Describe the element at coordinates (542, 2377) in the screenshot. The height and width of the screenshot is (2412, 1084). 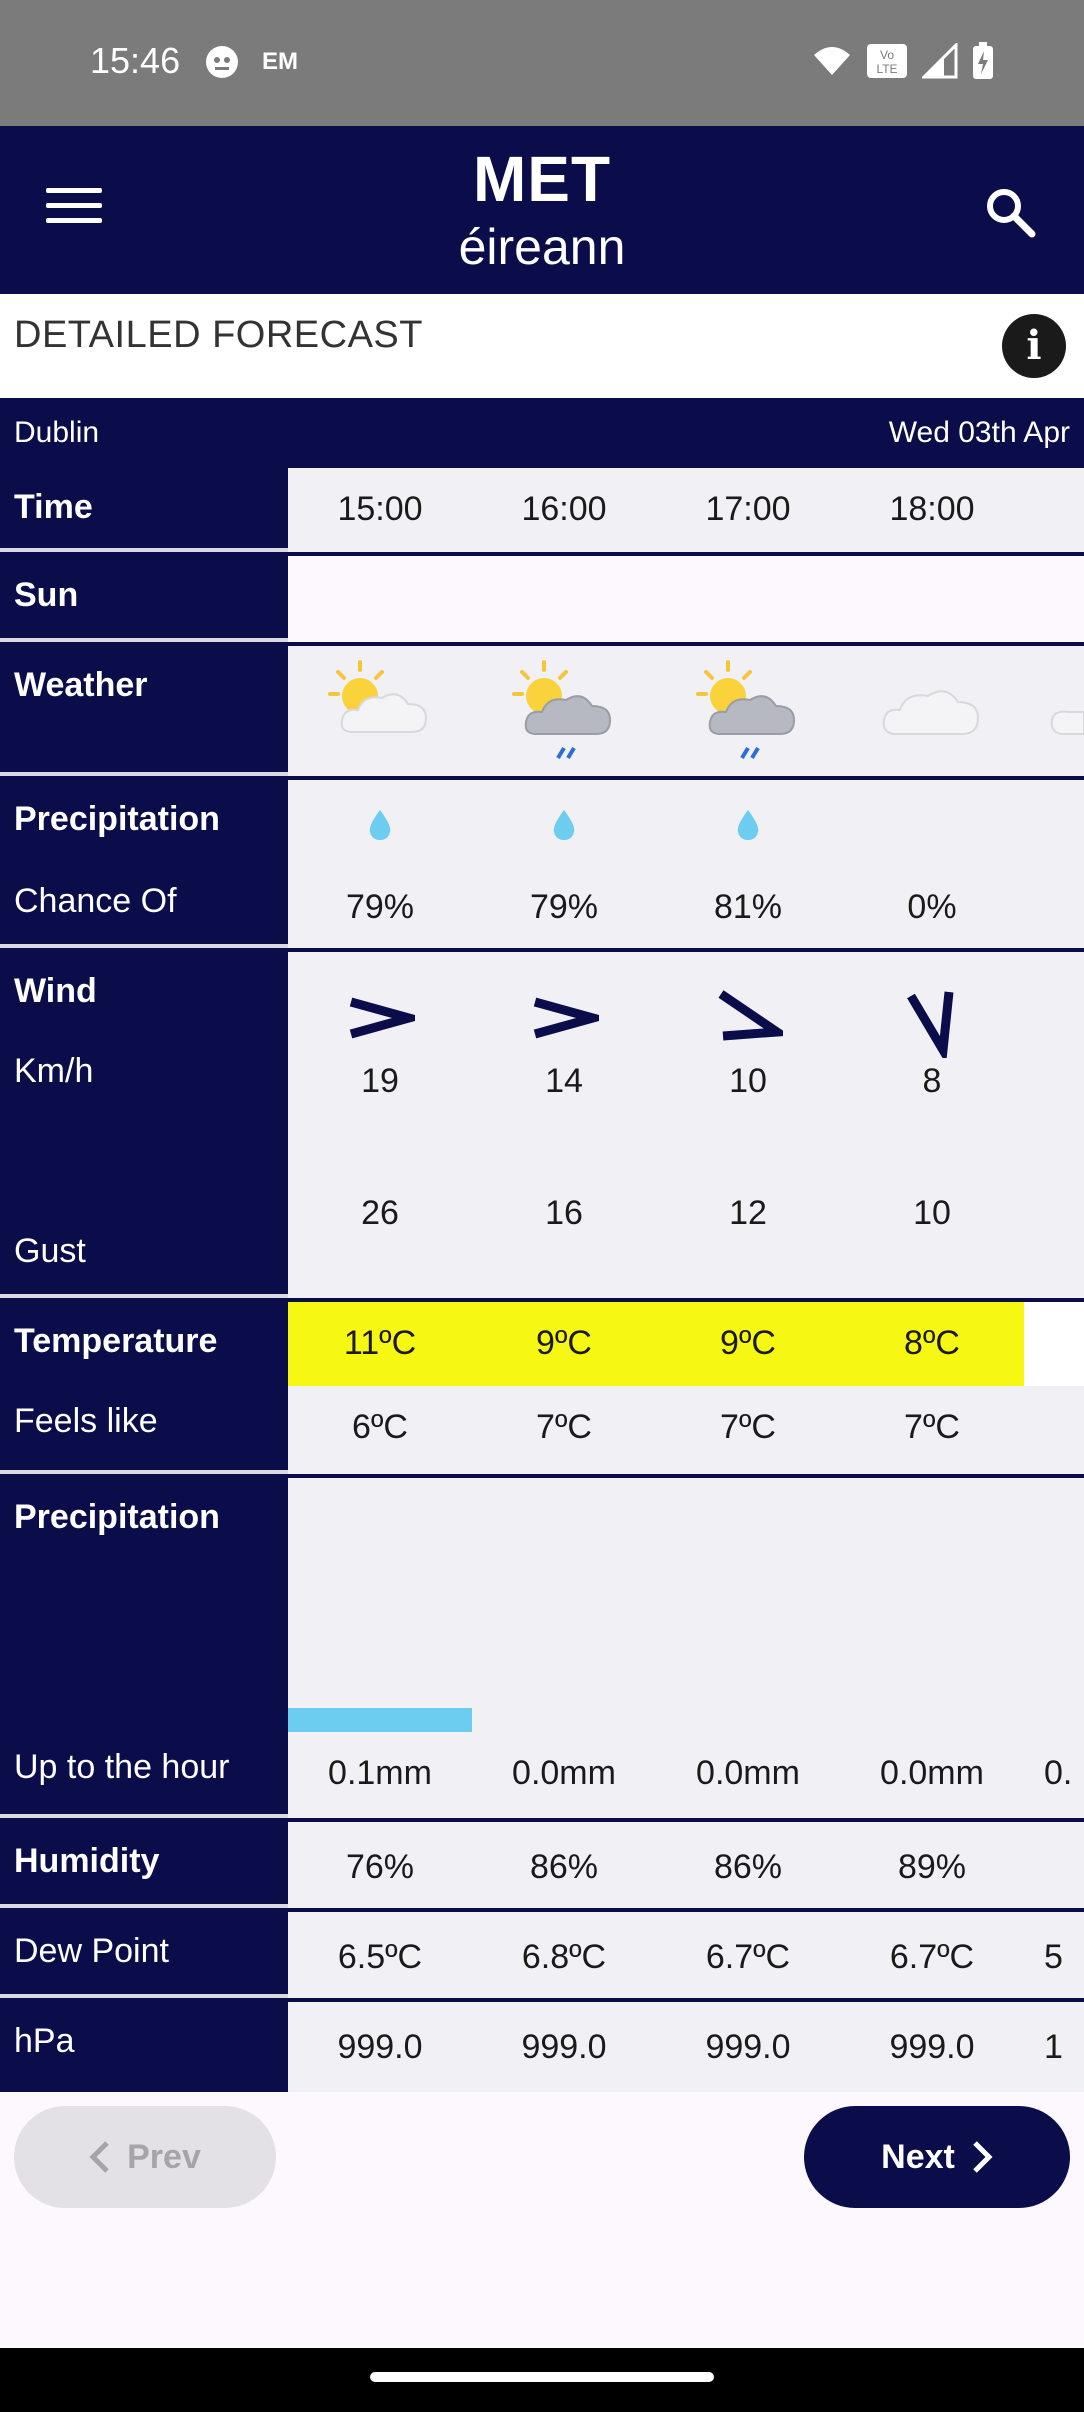
I see `home-indicator` at that location.